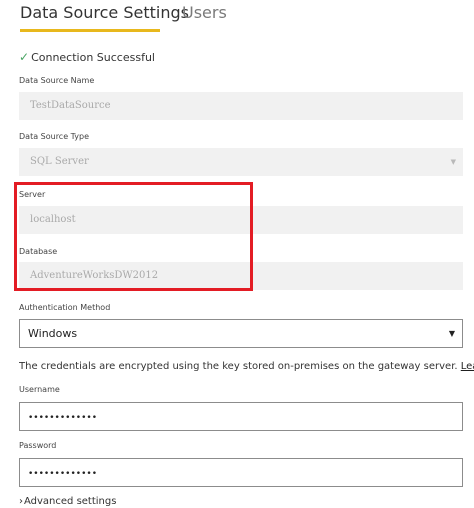 Image resolution: width=474 pixels, height=508 pixels. I want to click on chevron-right-icon: ›, so click(21, 501).